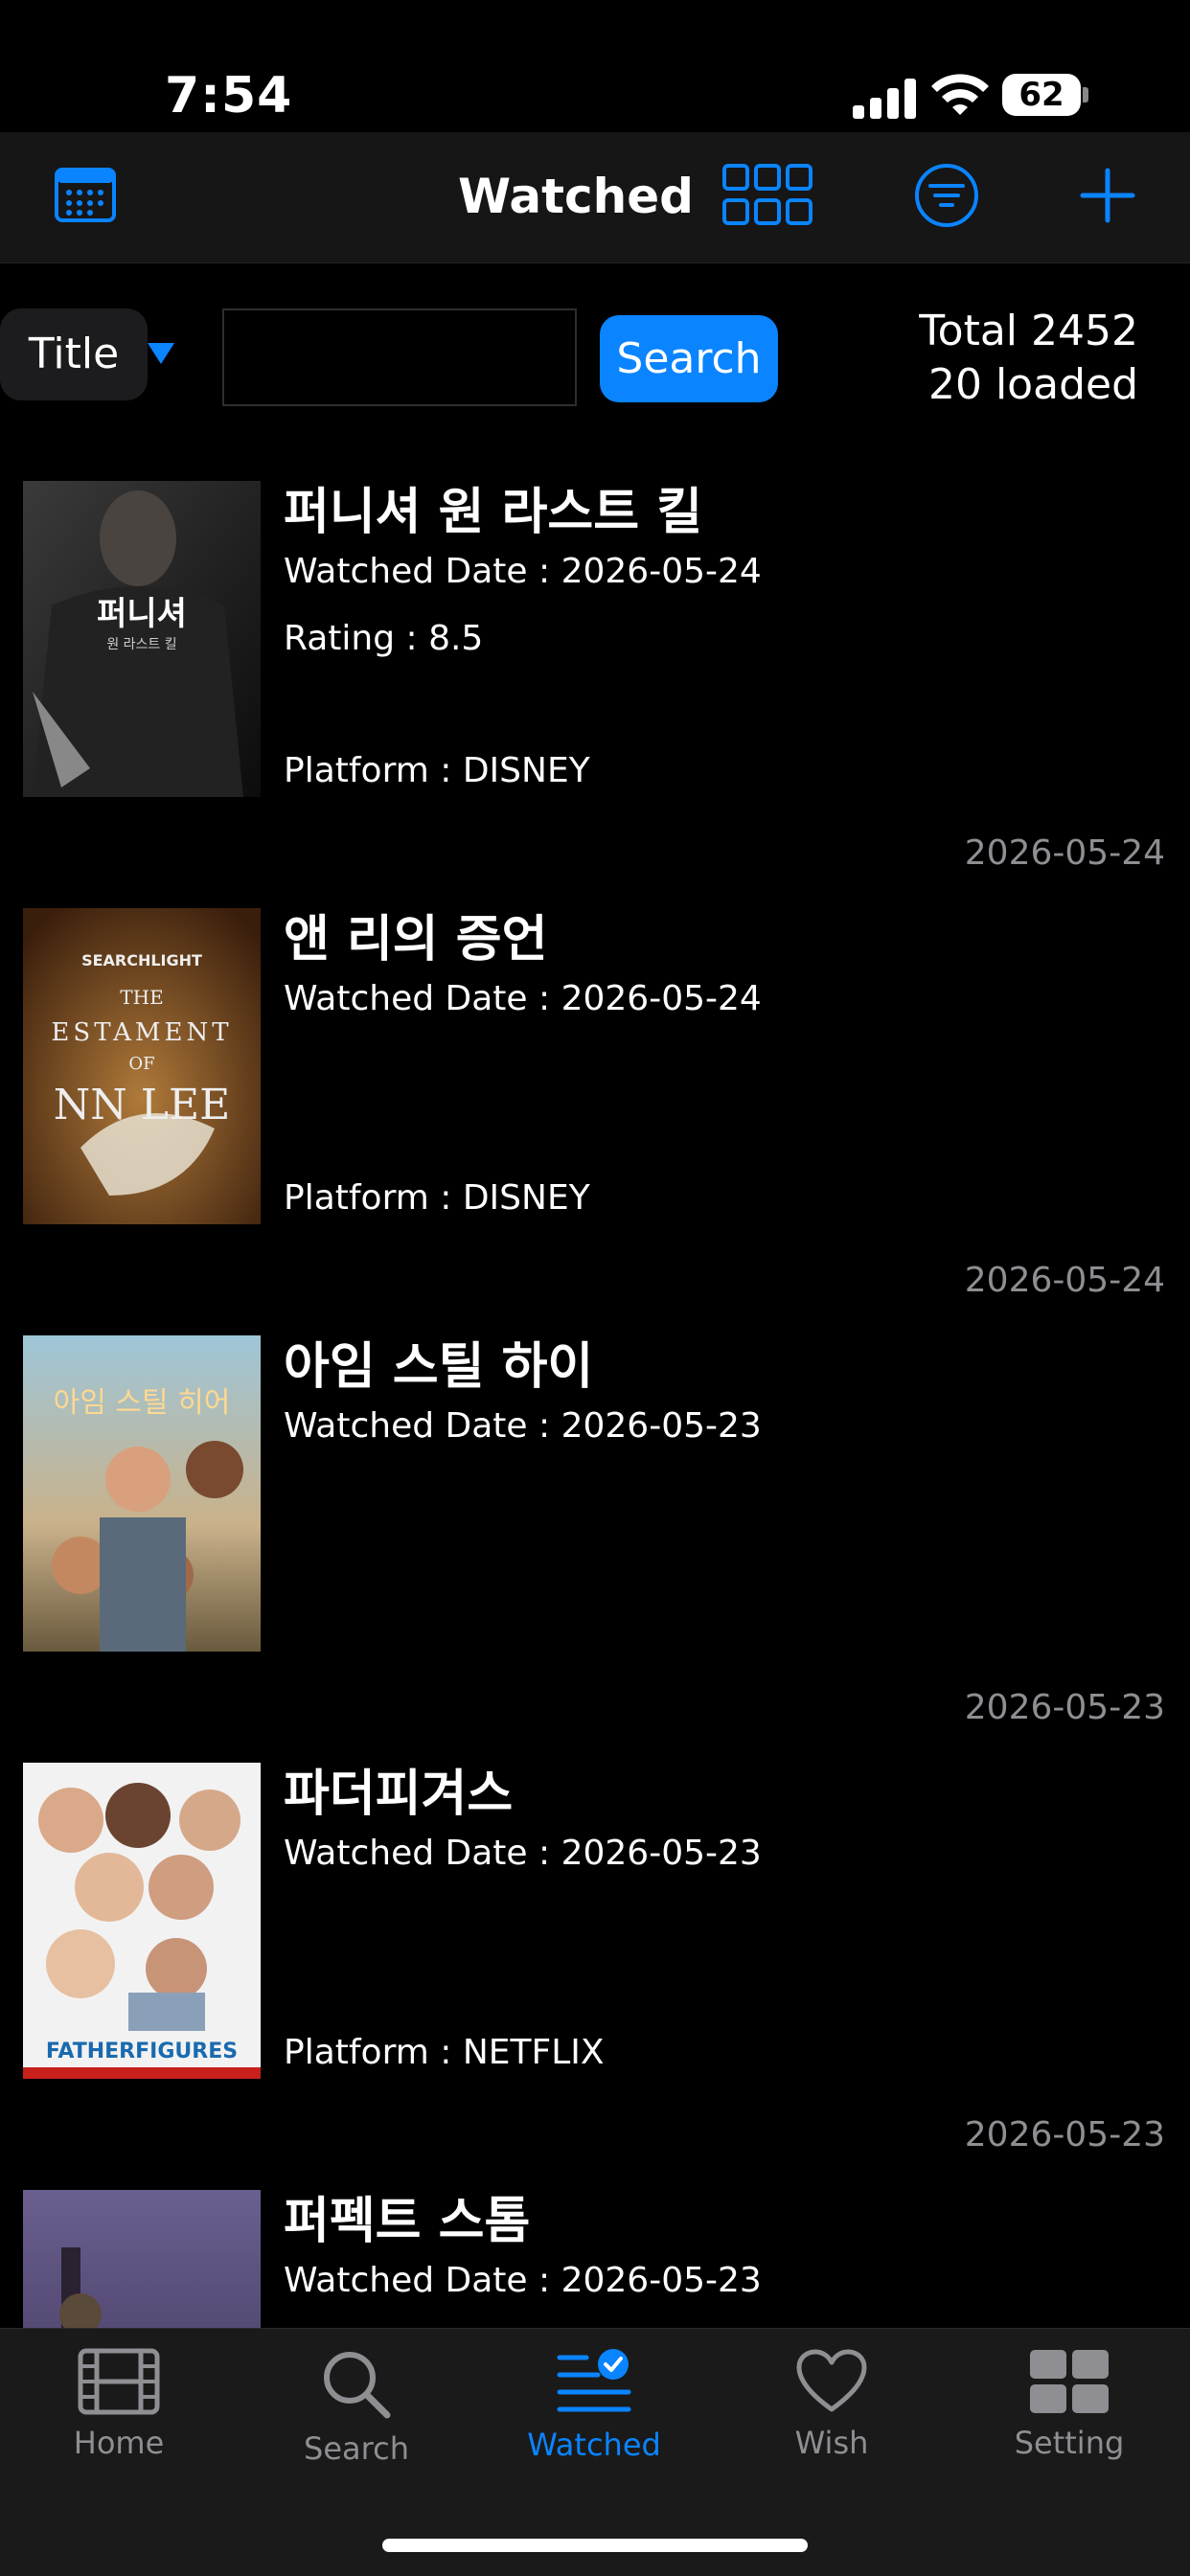 Image resolution: width=1190 pixels, height=2576 pixels. What do you see at coordinates (594, 2420) in the screenshot?
I see `tab-watched: Watched` at bounding box center [594, 2420].